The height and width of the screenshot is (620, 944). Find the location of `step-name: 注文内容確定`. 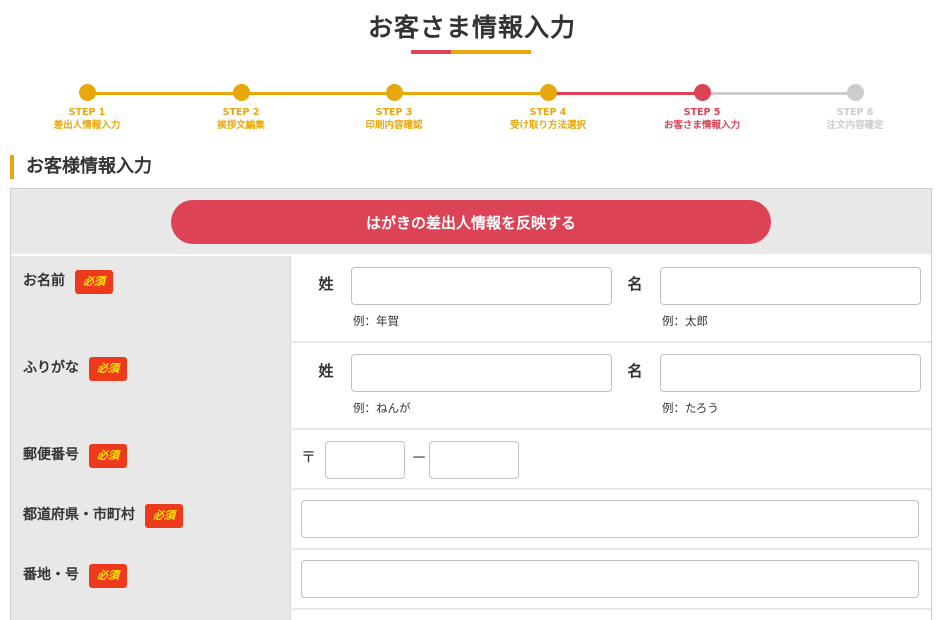

step-name: 注文内容確定 is located at coordinates (855, 125).